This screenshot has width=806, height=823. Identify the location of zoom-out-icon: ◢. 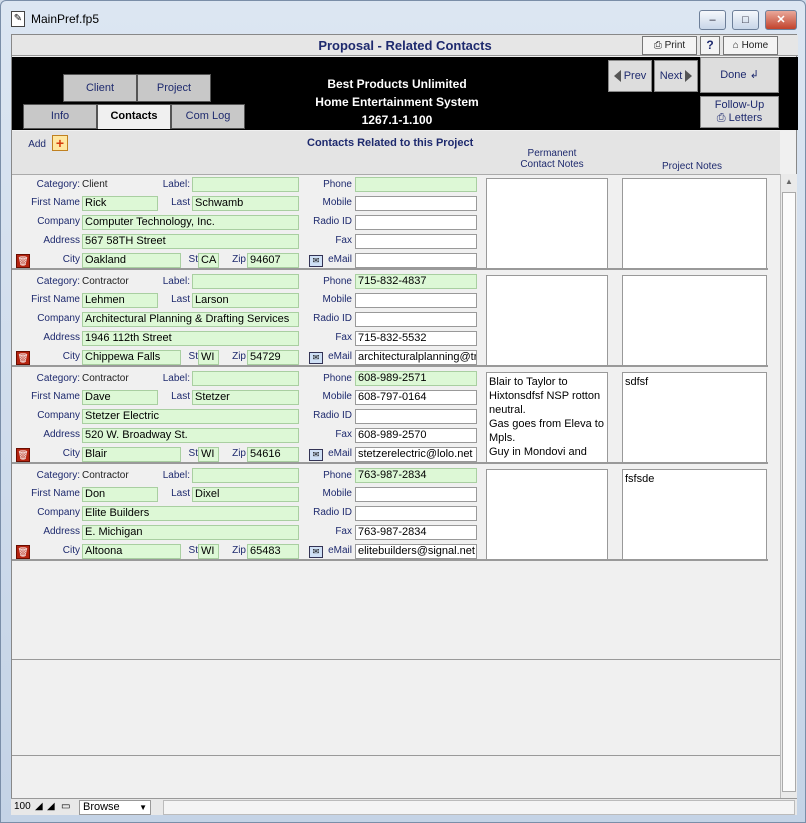
(39, 806).